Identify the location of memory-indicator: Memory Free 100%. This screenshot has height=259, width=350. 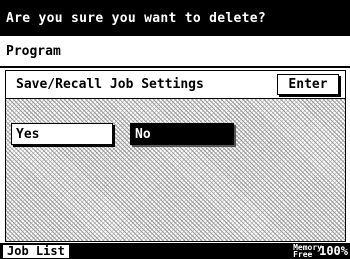
(320, 251).